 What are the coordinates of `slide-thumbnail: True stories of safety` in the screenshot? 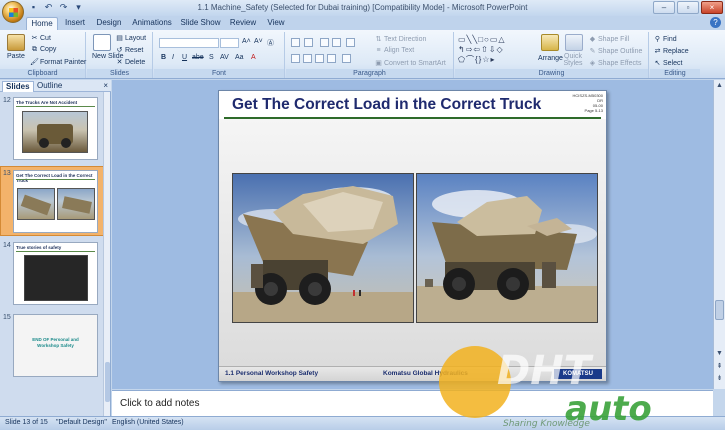 It's located at (55, 273).